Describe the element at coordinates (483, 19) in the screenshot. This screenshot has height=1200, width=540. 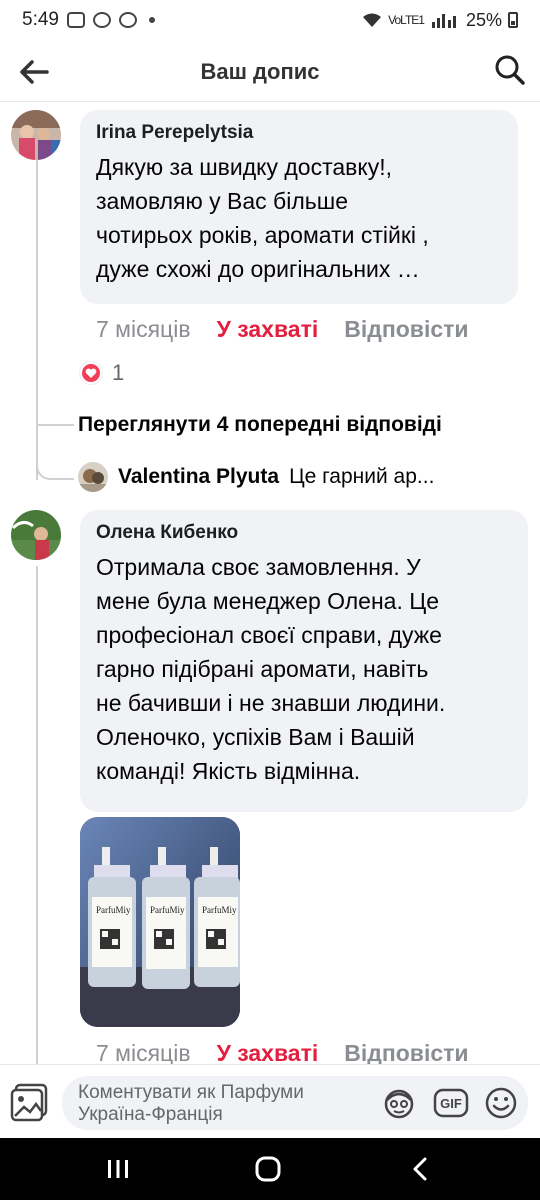
I see `battery-percent: 25%` at that location.